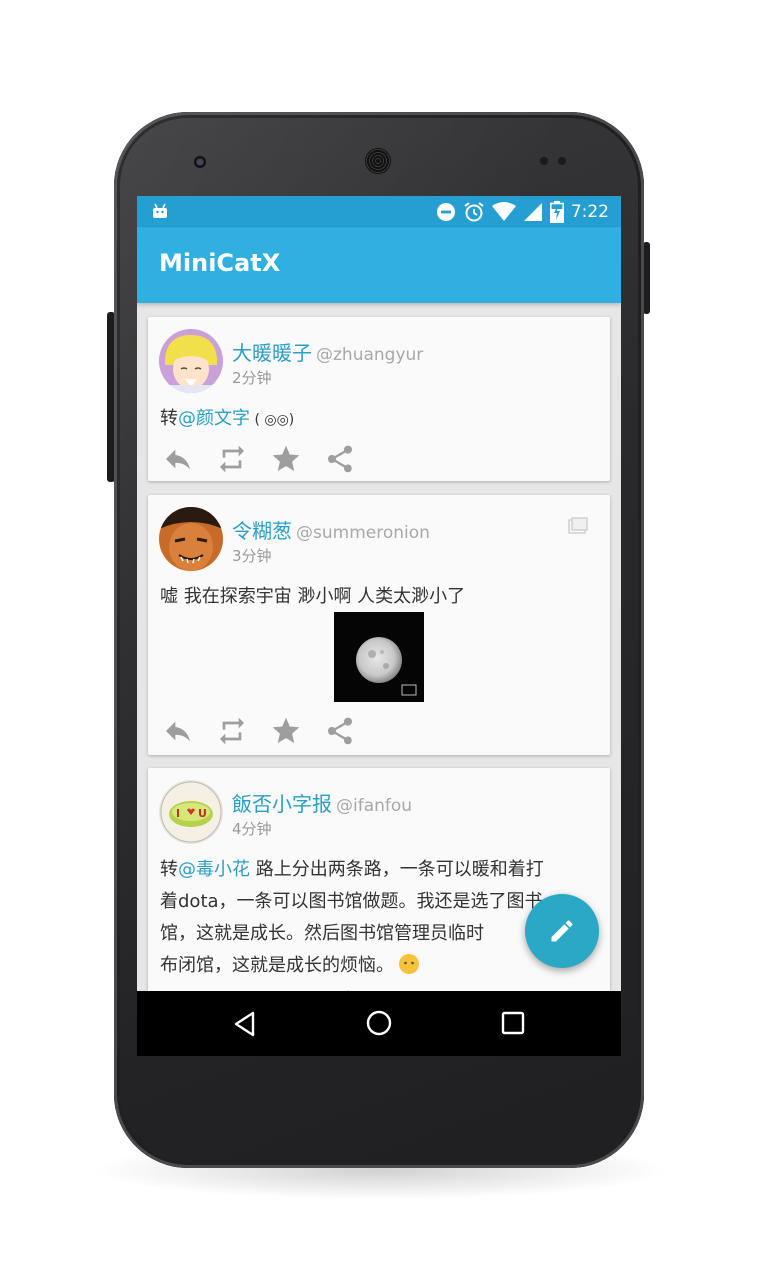 Image resolution: width=757 pixels, height=1280 pixels. I want to click on user-handle: @ifanfou, so click(374, 806).